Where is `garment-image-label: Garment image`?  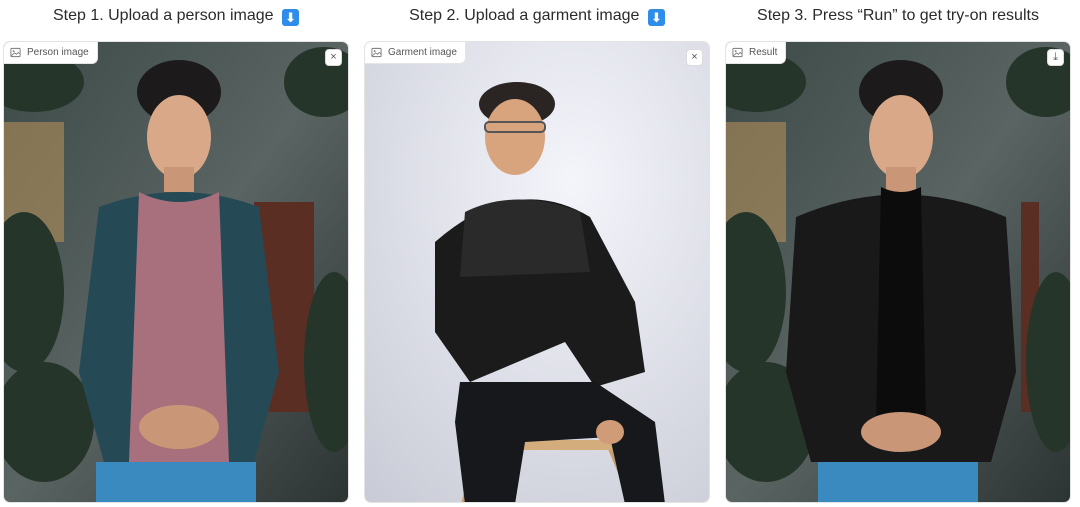
garment-image-label: Garment image is located at coordinates (415, 53).